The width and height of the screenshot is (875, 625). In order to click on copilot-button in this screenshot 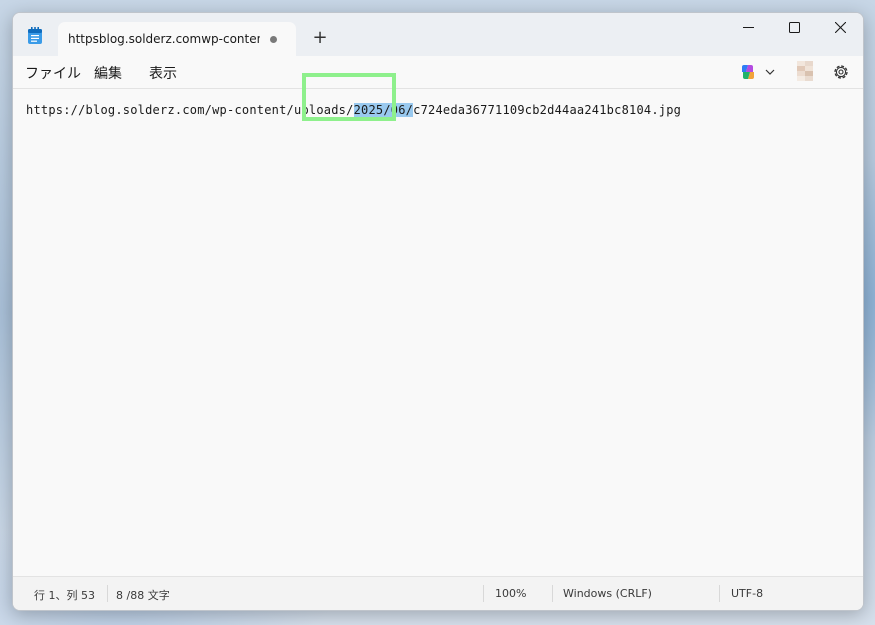, I will do `click(757, 72)`.